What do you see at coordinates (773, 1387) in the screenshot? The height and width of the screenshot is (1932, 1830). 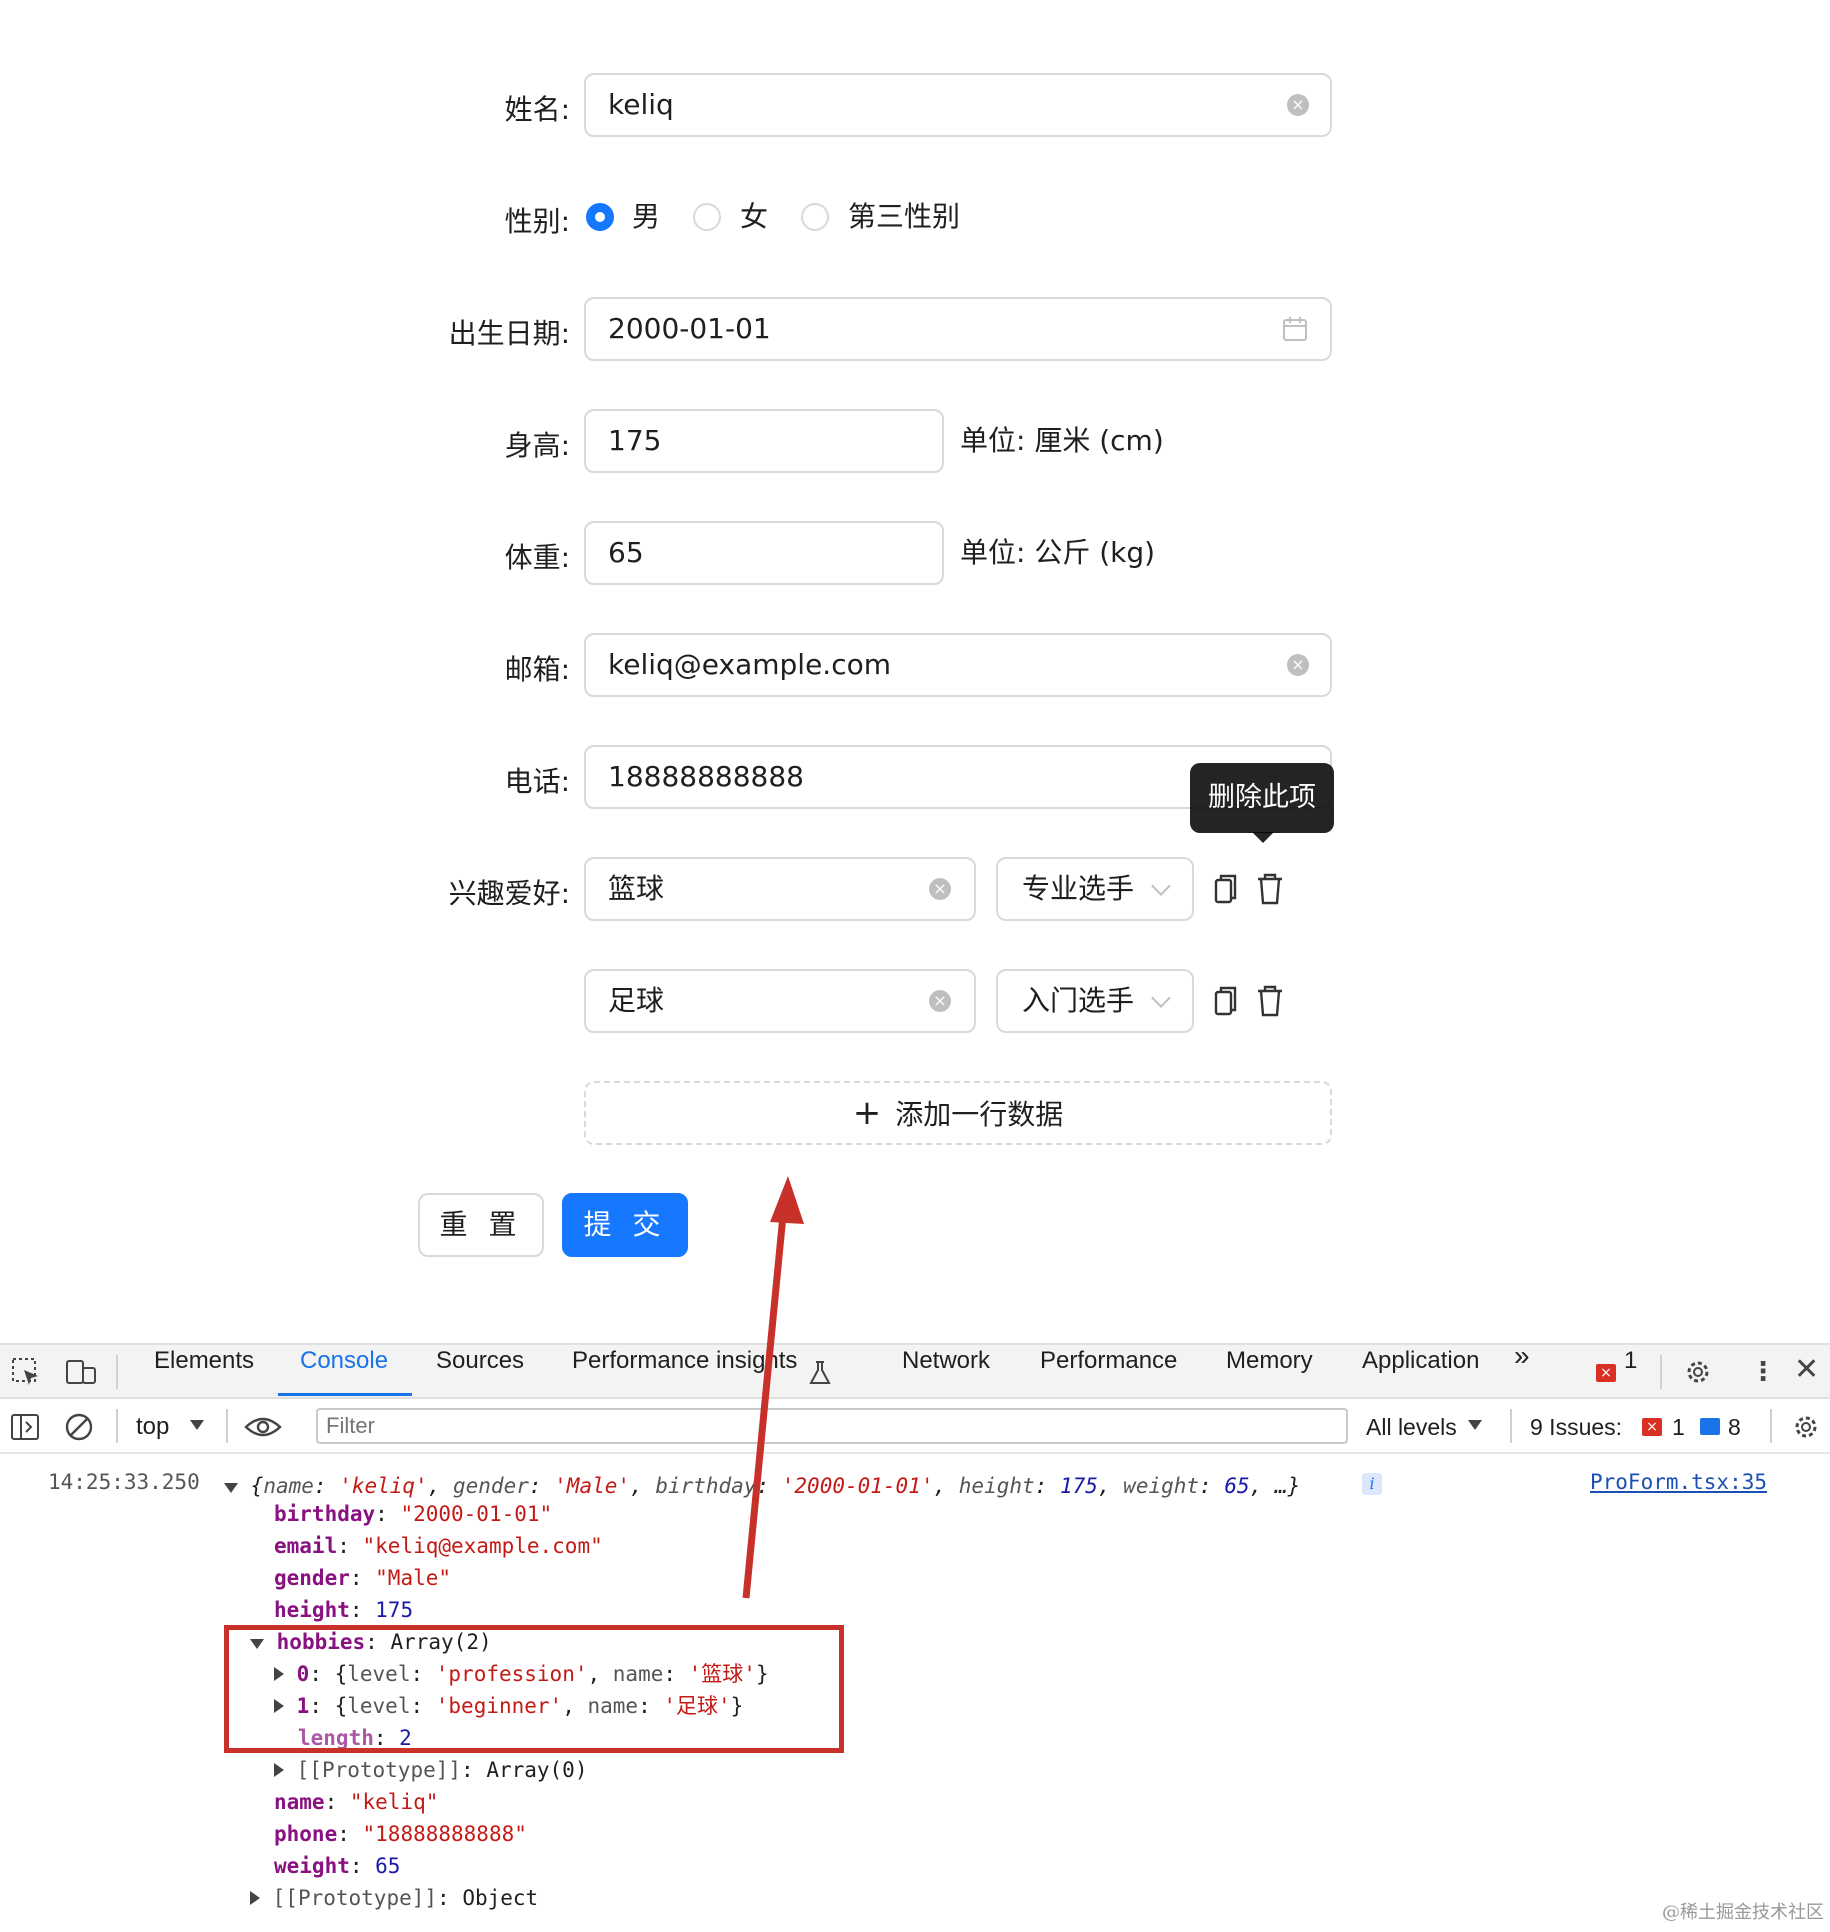 I see `annotation-arrow` at bounding box center [773, 1387].